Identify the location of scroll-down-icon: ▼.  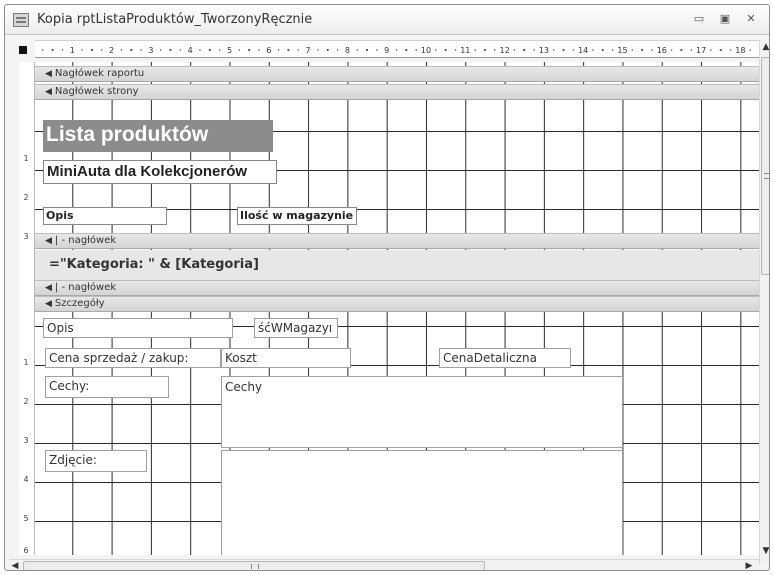
(764, 551).